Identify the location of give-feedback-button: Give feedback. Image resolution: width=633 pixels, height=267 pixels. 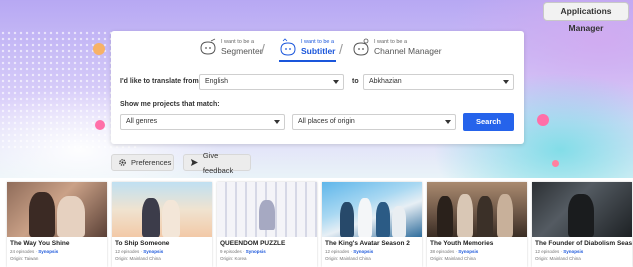
(217, 163).